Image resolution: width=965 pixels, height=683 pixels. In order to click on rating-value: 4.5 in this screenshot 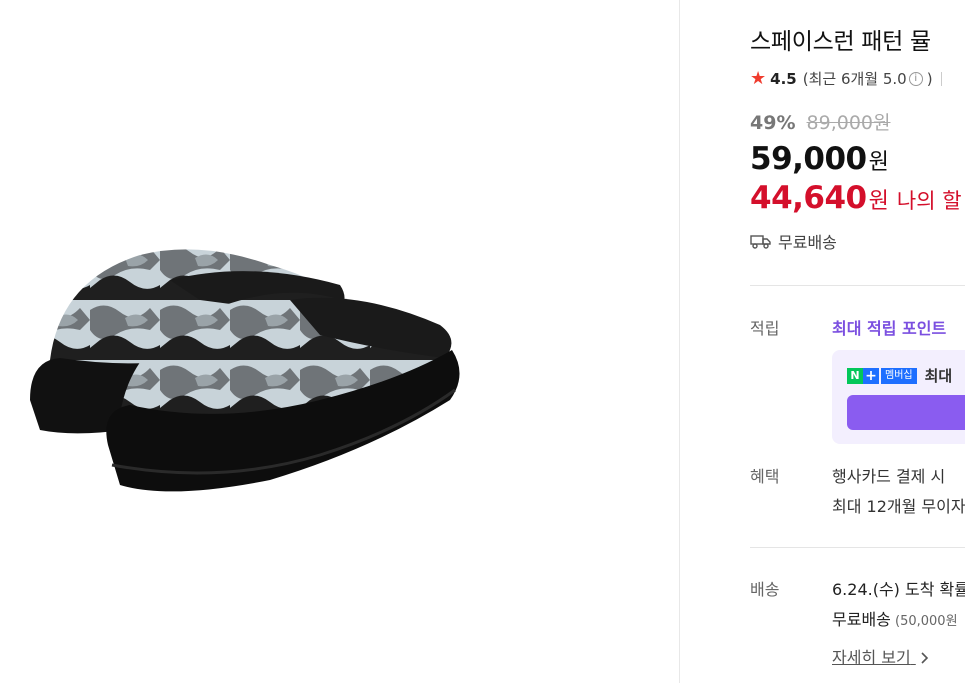, I will do `click(783, 78)`.